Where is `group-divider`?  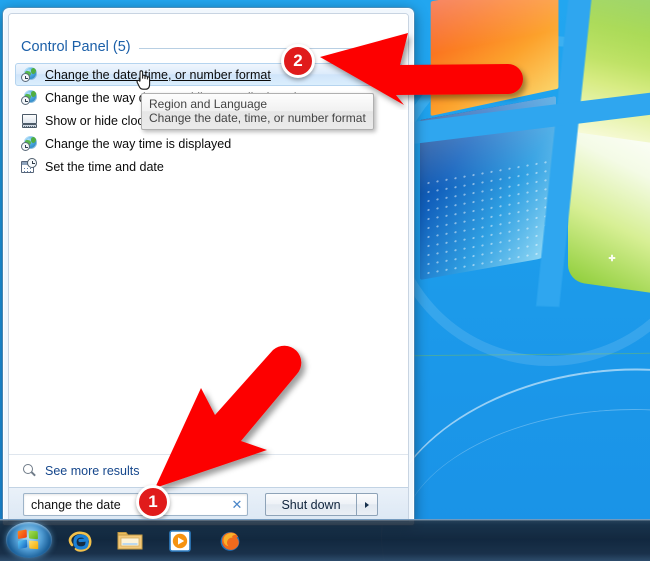
group-divider is located at coordinates (266, 48).